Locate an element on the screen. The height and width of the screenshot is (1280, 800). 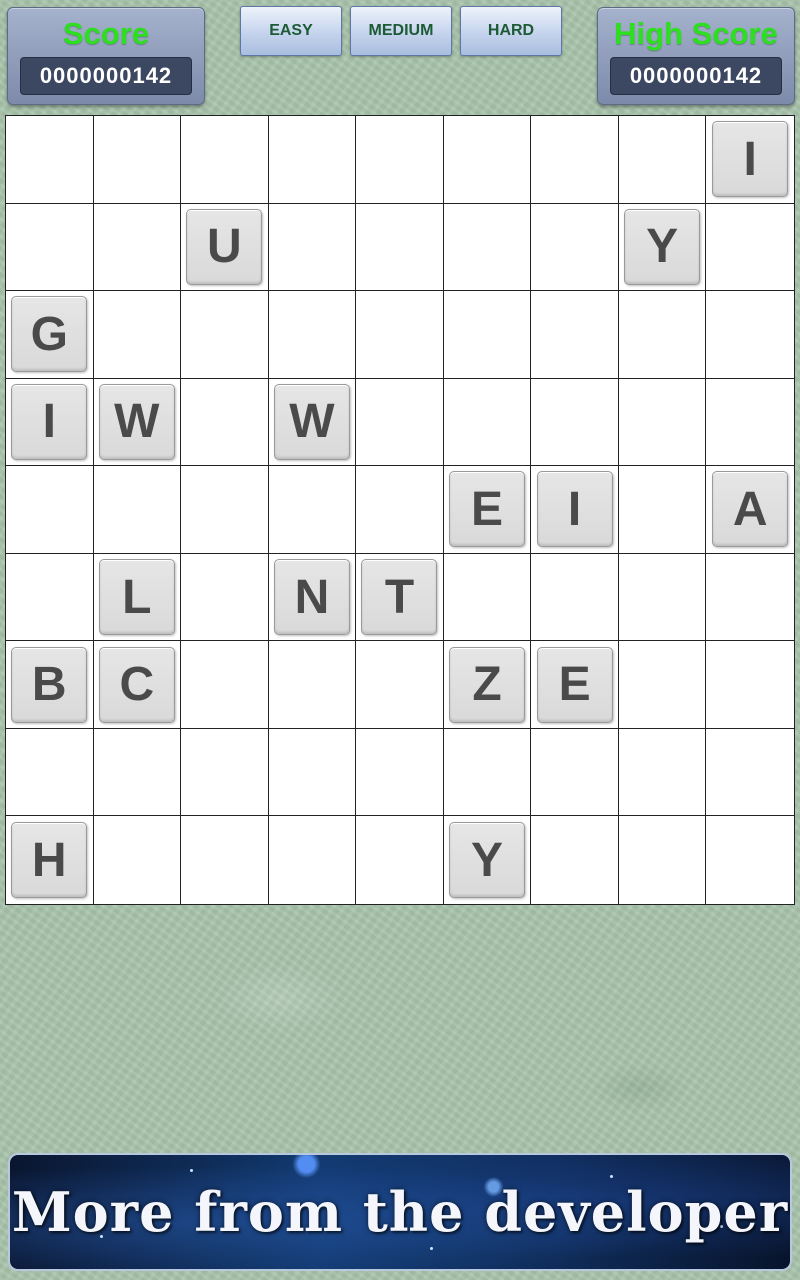
letter-tile: A is located at coordinates (750, 509).